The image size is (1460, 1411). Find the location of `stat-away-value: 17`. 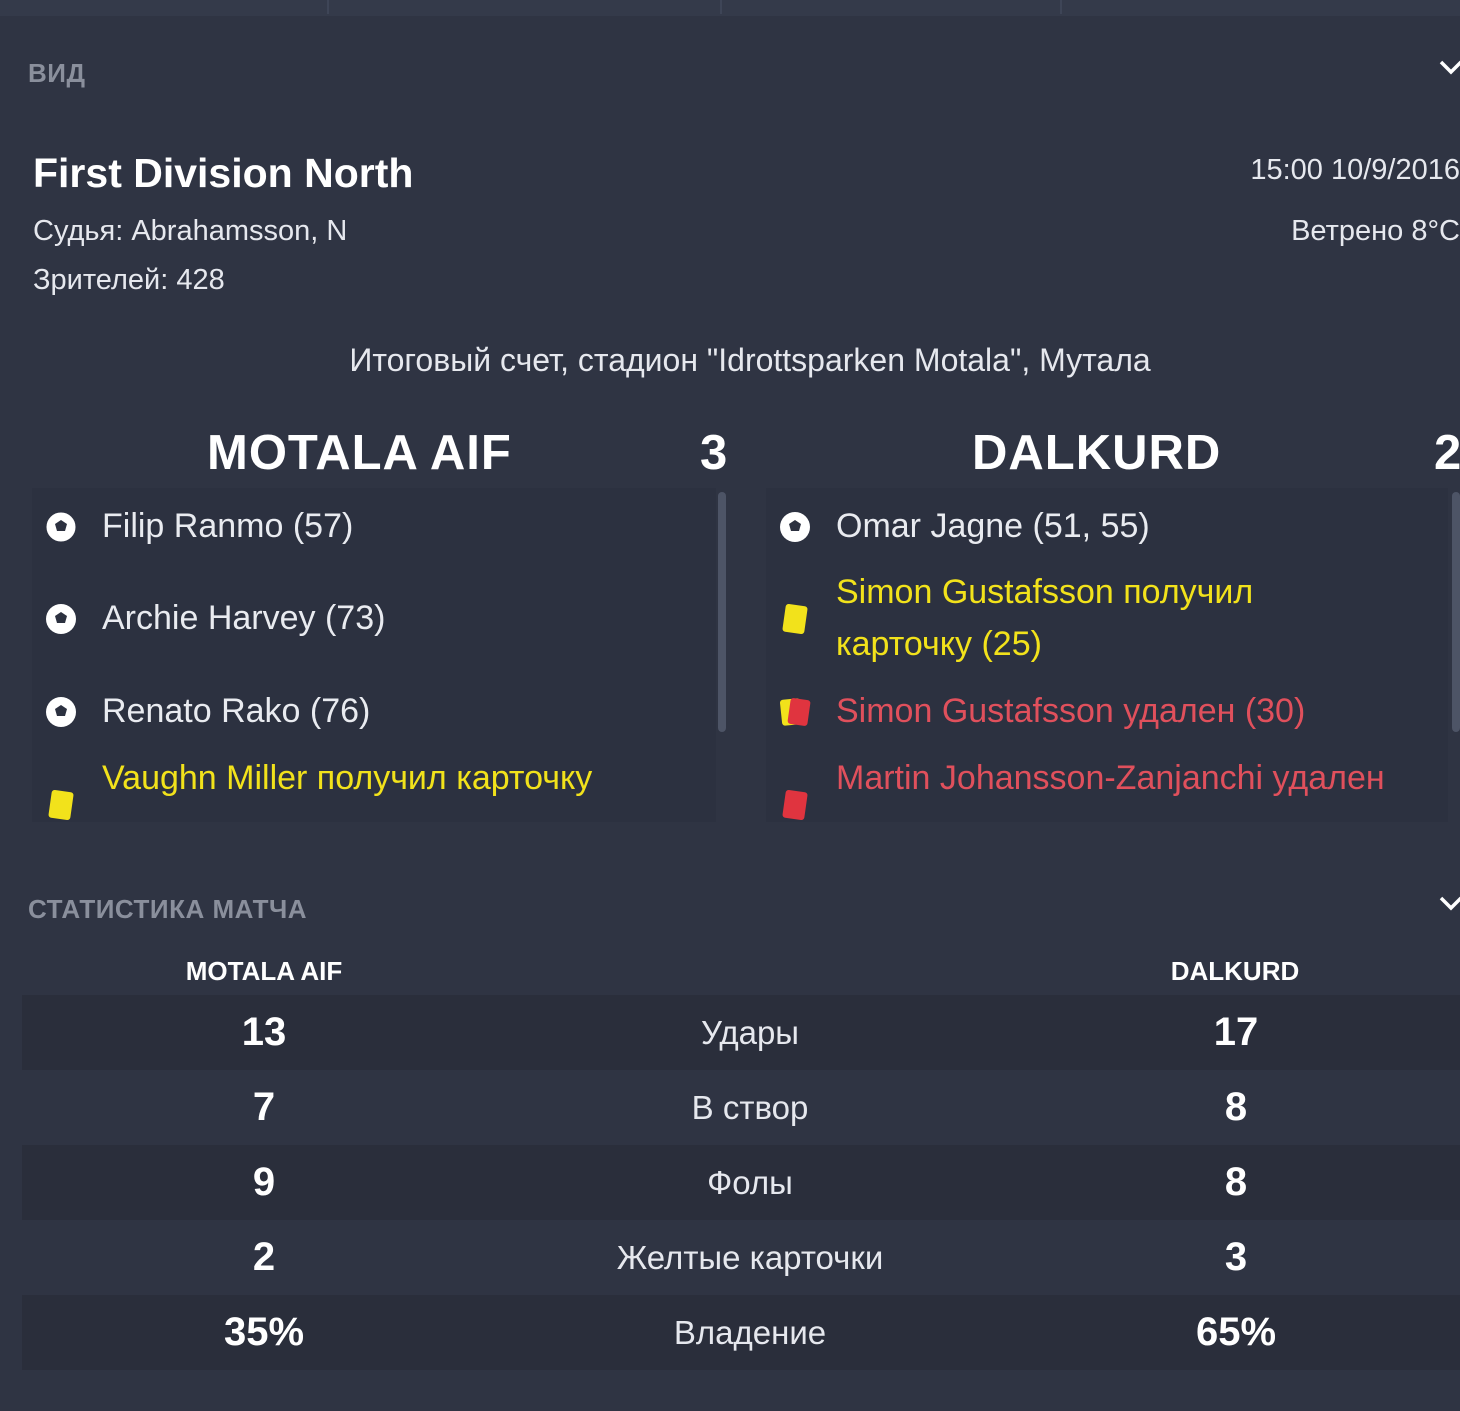

stat-away-value: 17 is located at coordinates (1236, 1032).